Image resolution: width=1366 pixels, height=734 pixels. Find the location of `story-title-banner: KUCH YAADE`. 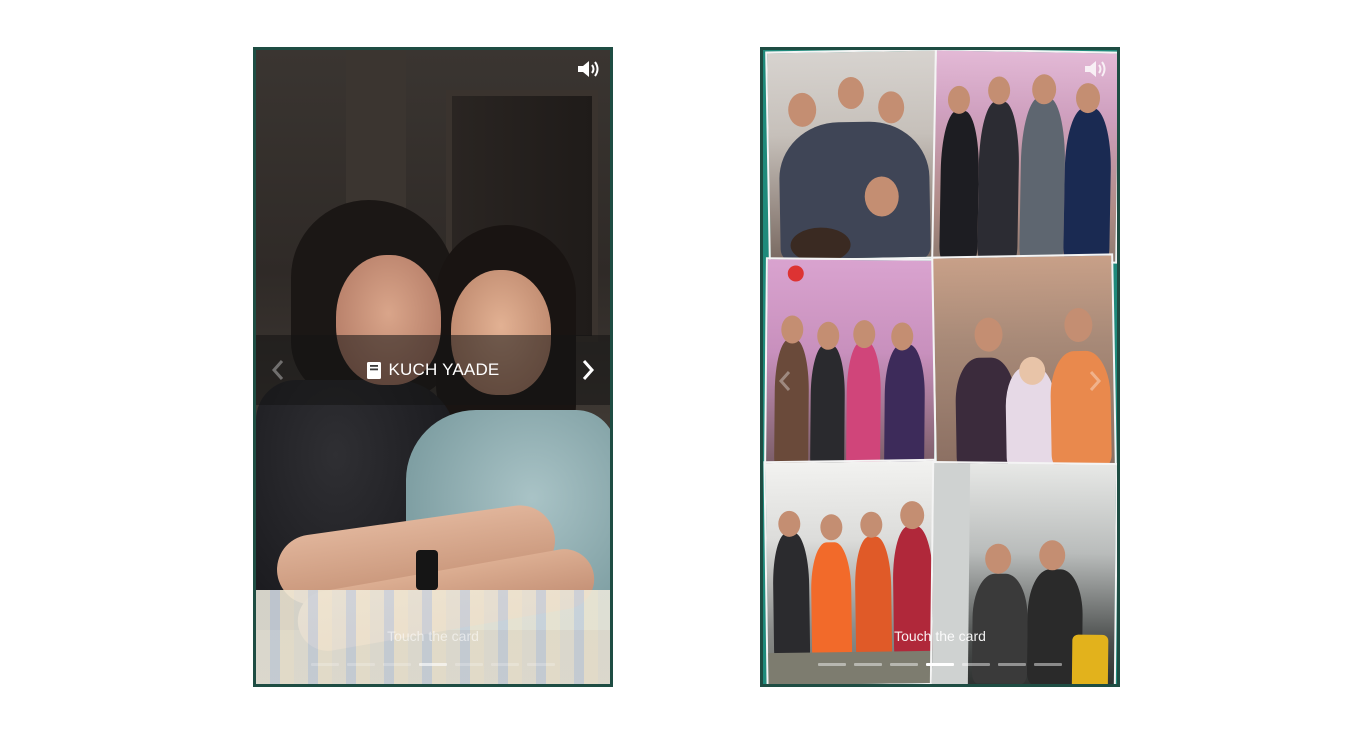

story-title-banner: KUCH YAADE is located at coordinates (433, 370).